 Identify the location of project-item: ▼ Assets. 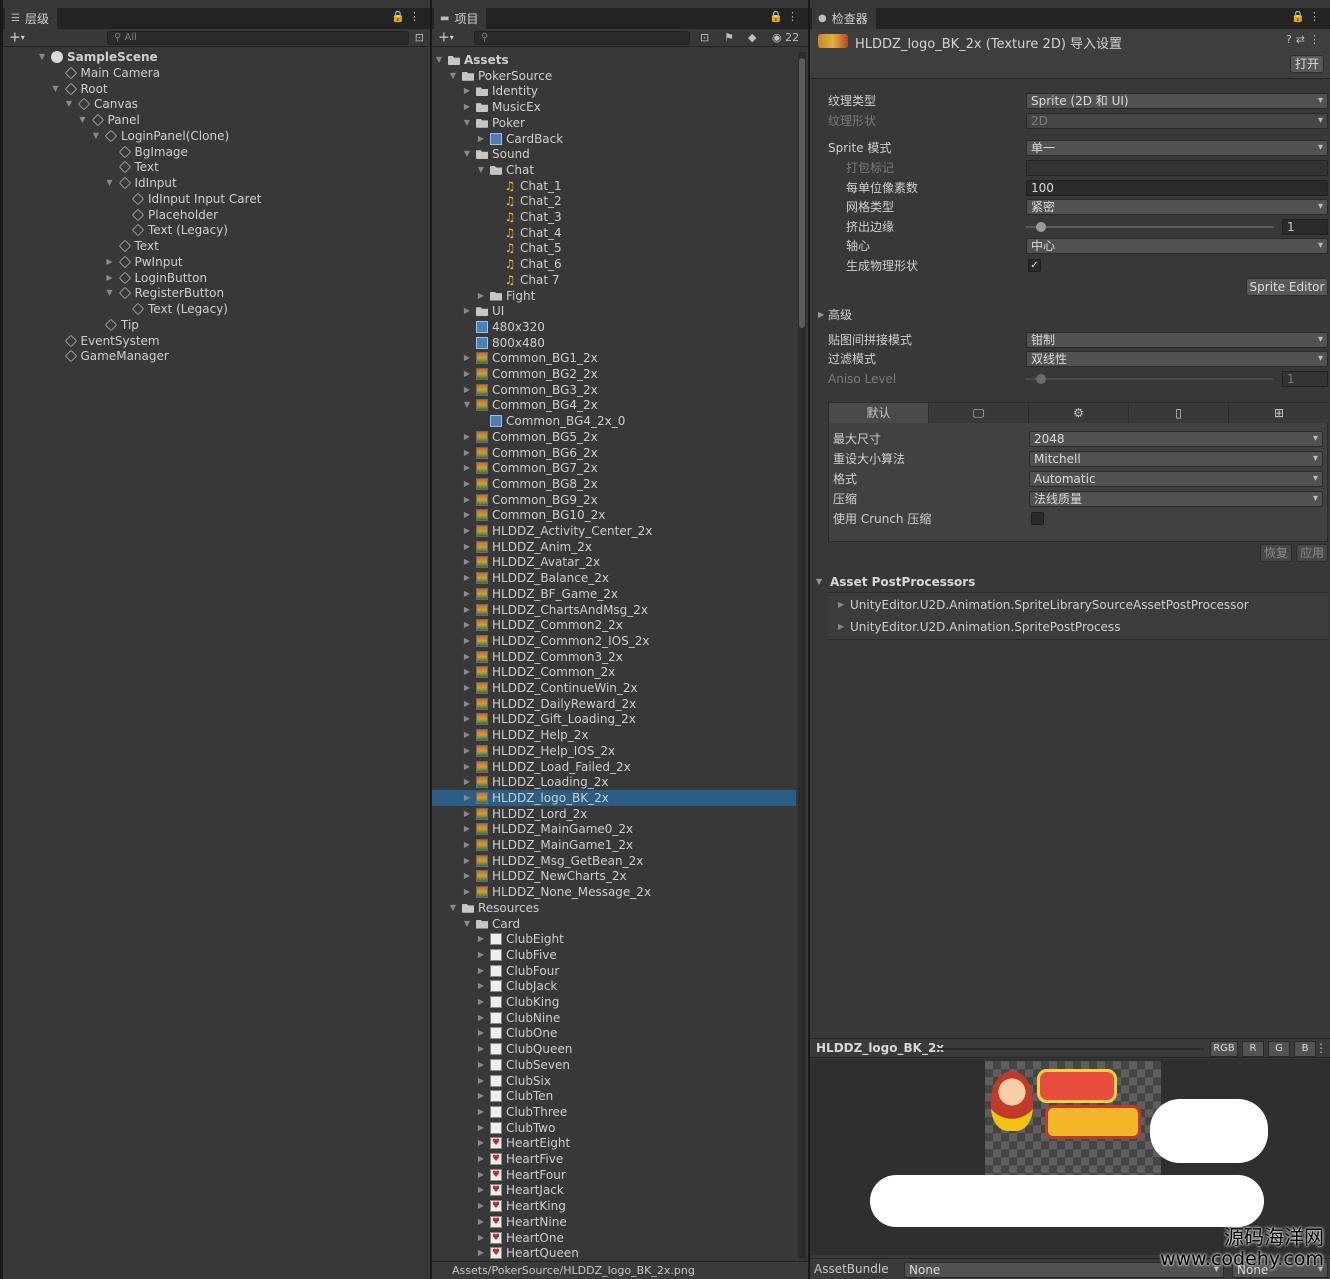
(614, 60).